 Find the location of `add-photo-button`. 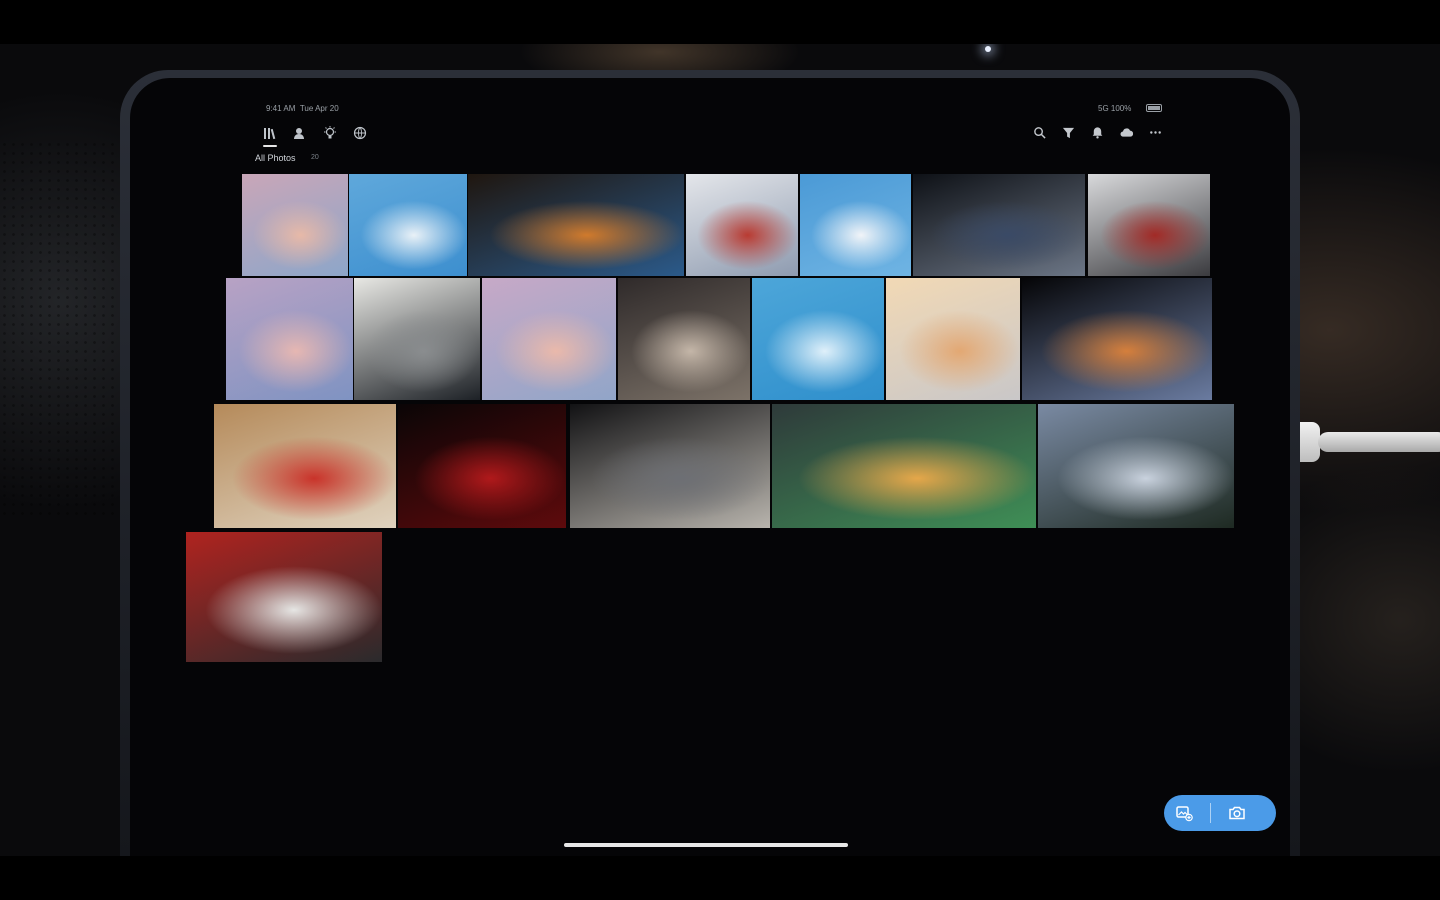

add-photo-button is located at coordinates (1184, 813).